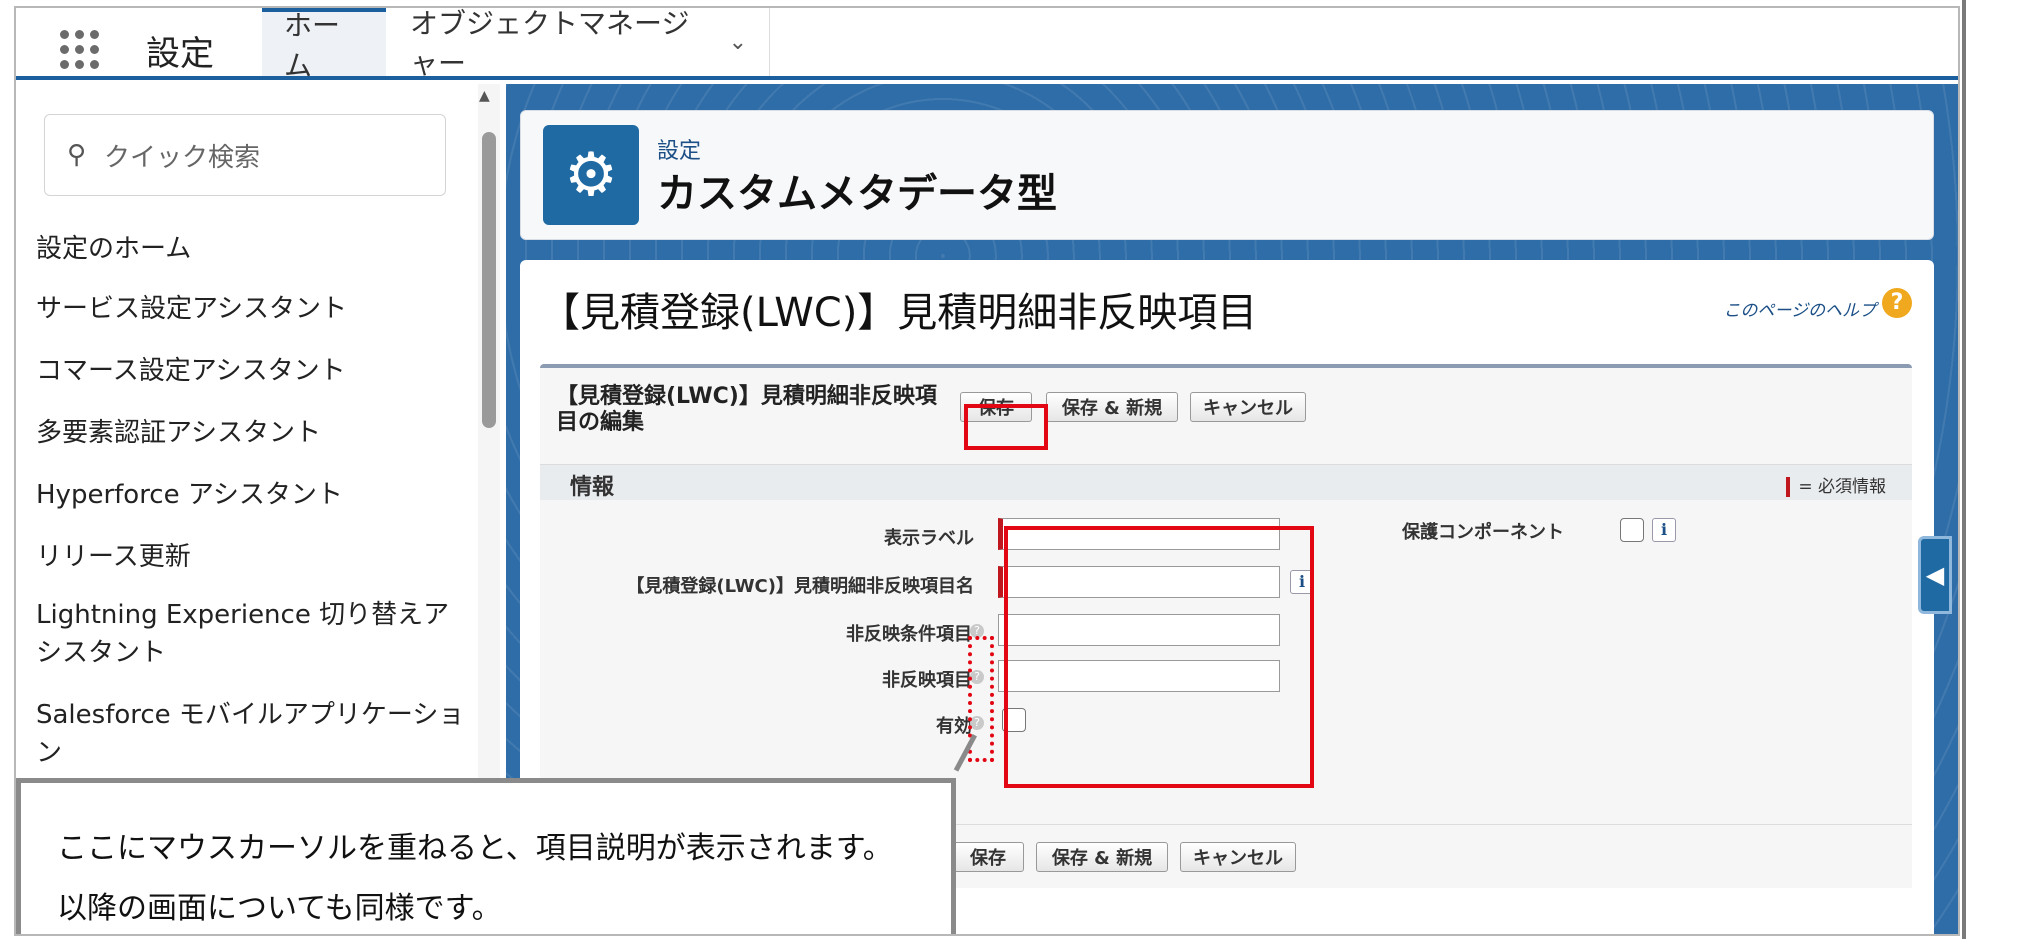 This screenshot has width=2027, height=939. What do you see at coordinates (1483, 532) in the screenshot?
I see `field-label-protected: 保護コンポーネント` at bounding box center [1483, 532].